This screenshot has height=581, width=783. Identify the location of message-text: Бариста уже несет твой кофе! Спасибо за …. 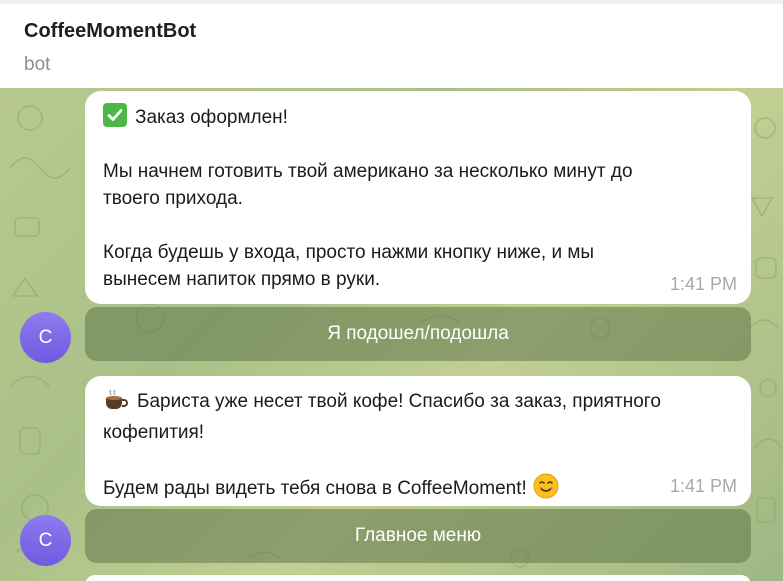
(399, 401).